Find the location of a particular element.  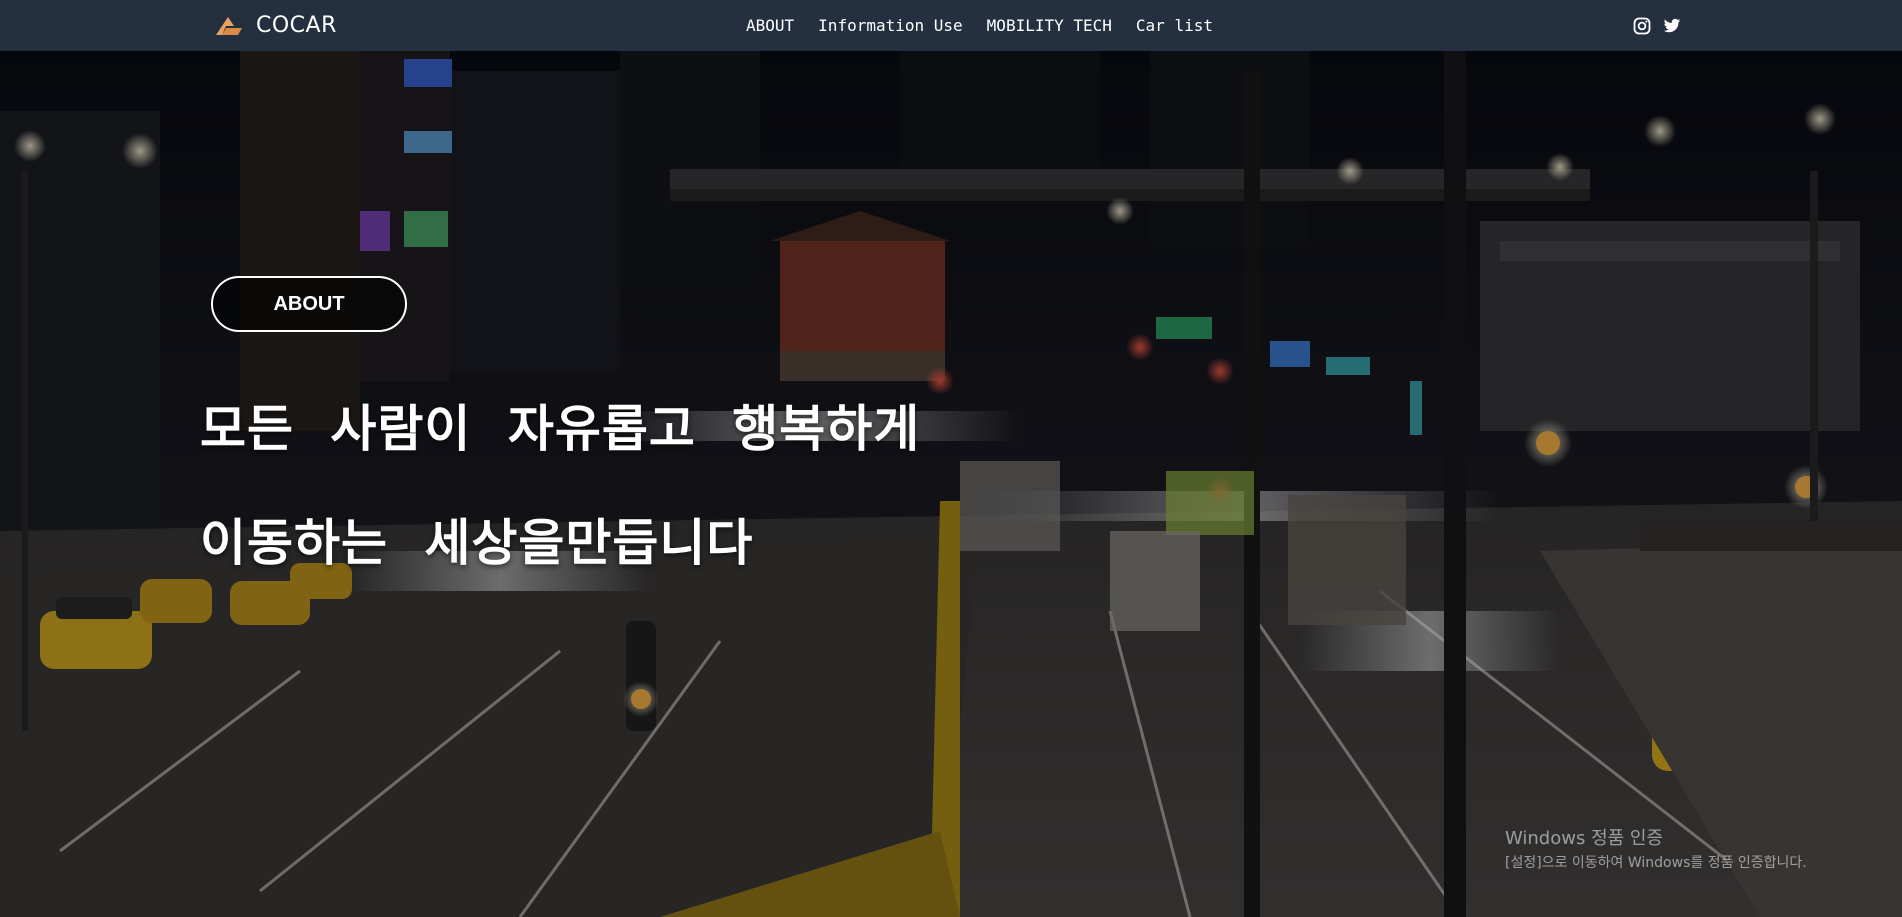

nav-link-information-use: Information Use is located at coordinates (890, 25).